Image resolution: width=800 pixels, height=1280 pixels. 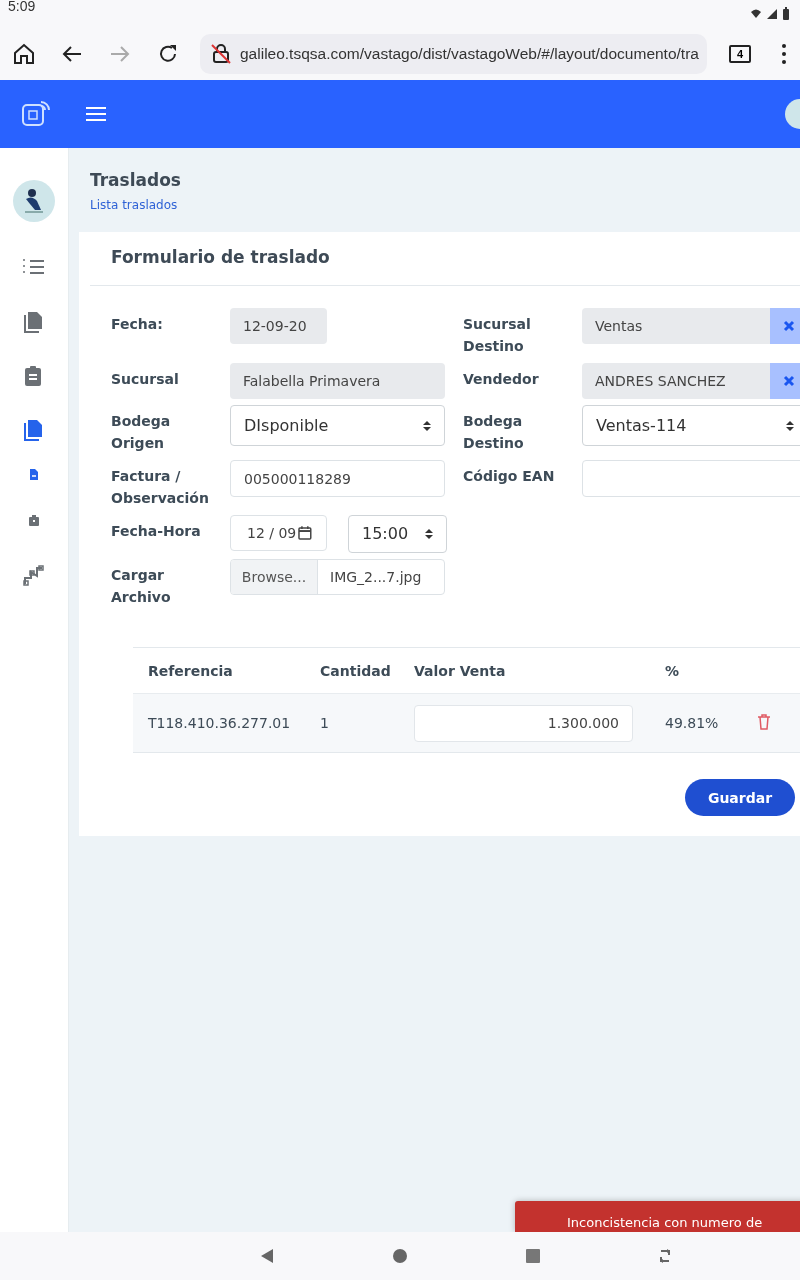 What do you see at coordinates (156, 531) in the screenshot?
I see `field-label: Fecha-Hora` at bounding box center [156, 531].